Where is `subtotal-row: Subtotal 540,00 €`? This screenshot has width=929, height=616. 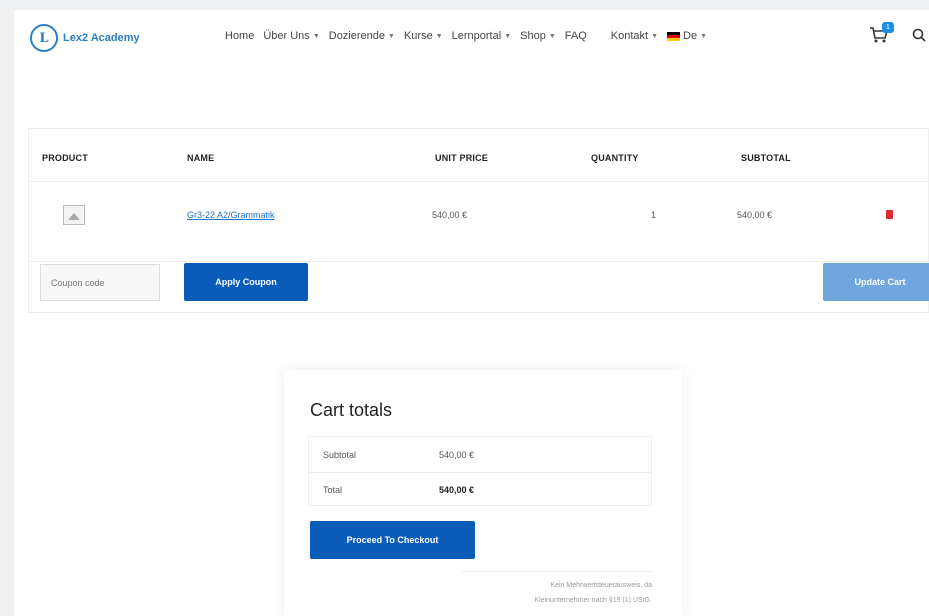
subtotal-row: Subtotal 540,00 € is located at coordinates (480, 454).